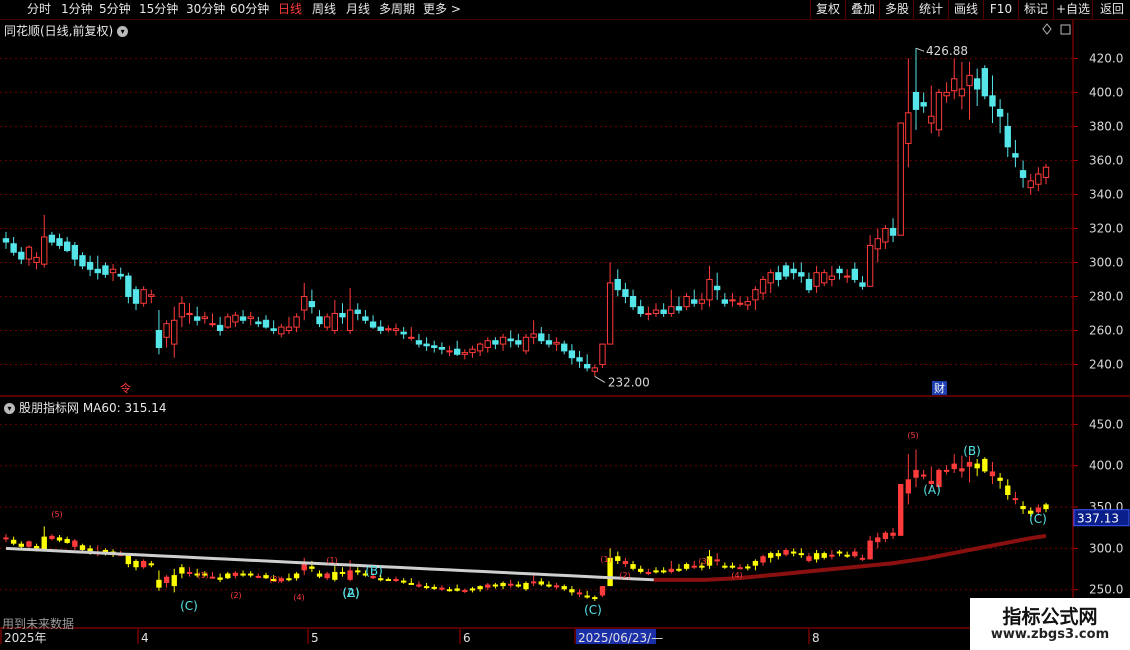 Image resolution: width=1130 pixels, height=650 pixels. Describe the element at coordinates (125, 388) in the screenshot. I see `event-marker-left: 令` at that location.